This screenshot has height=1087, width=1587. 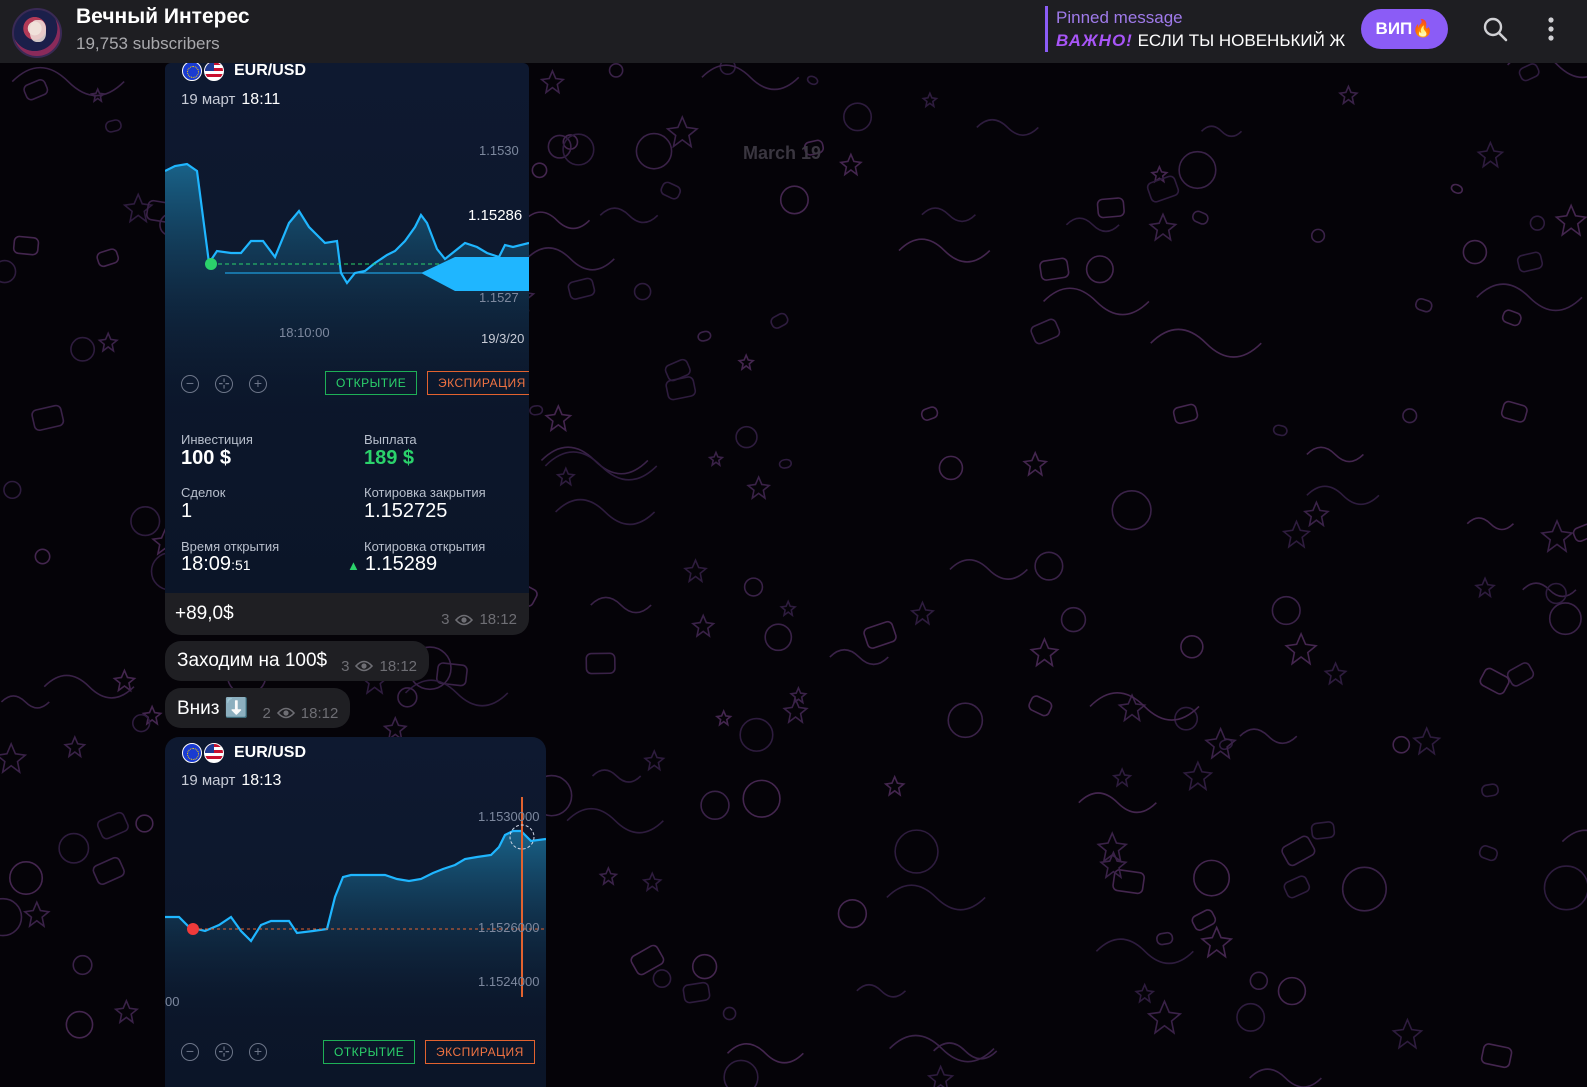 What do you see at coordinates (509, 927) in the screenshot?
I see `price-tick: 1.1526000` at bounding box center [509, 927].